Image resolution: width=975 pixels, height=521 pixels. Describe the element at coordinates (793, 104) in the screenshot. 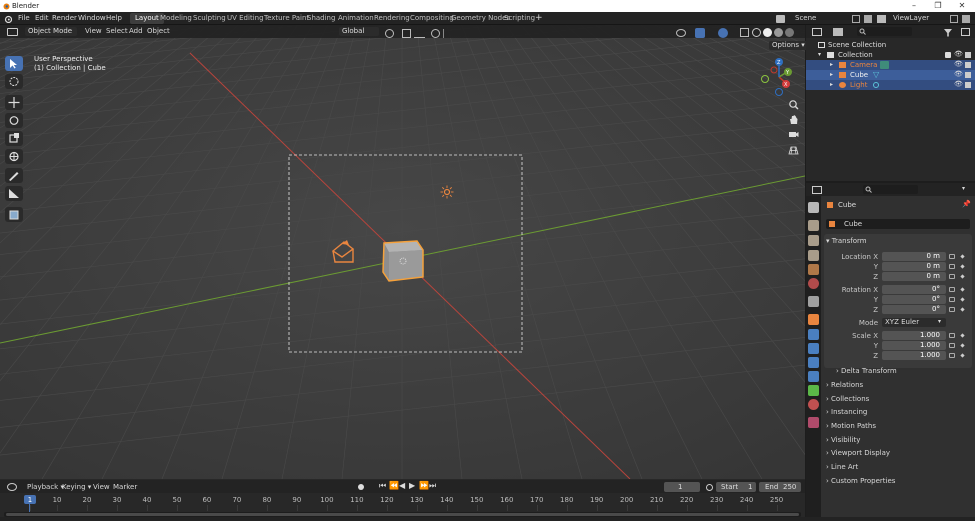

I see `zoom-icon` at that location.